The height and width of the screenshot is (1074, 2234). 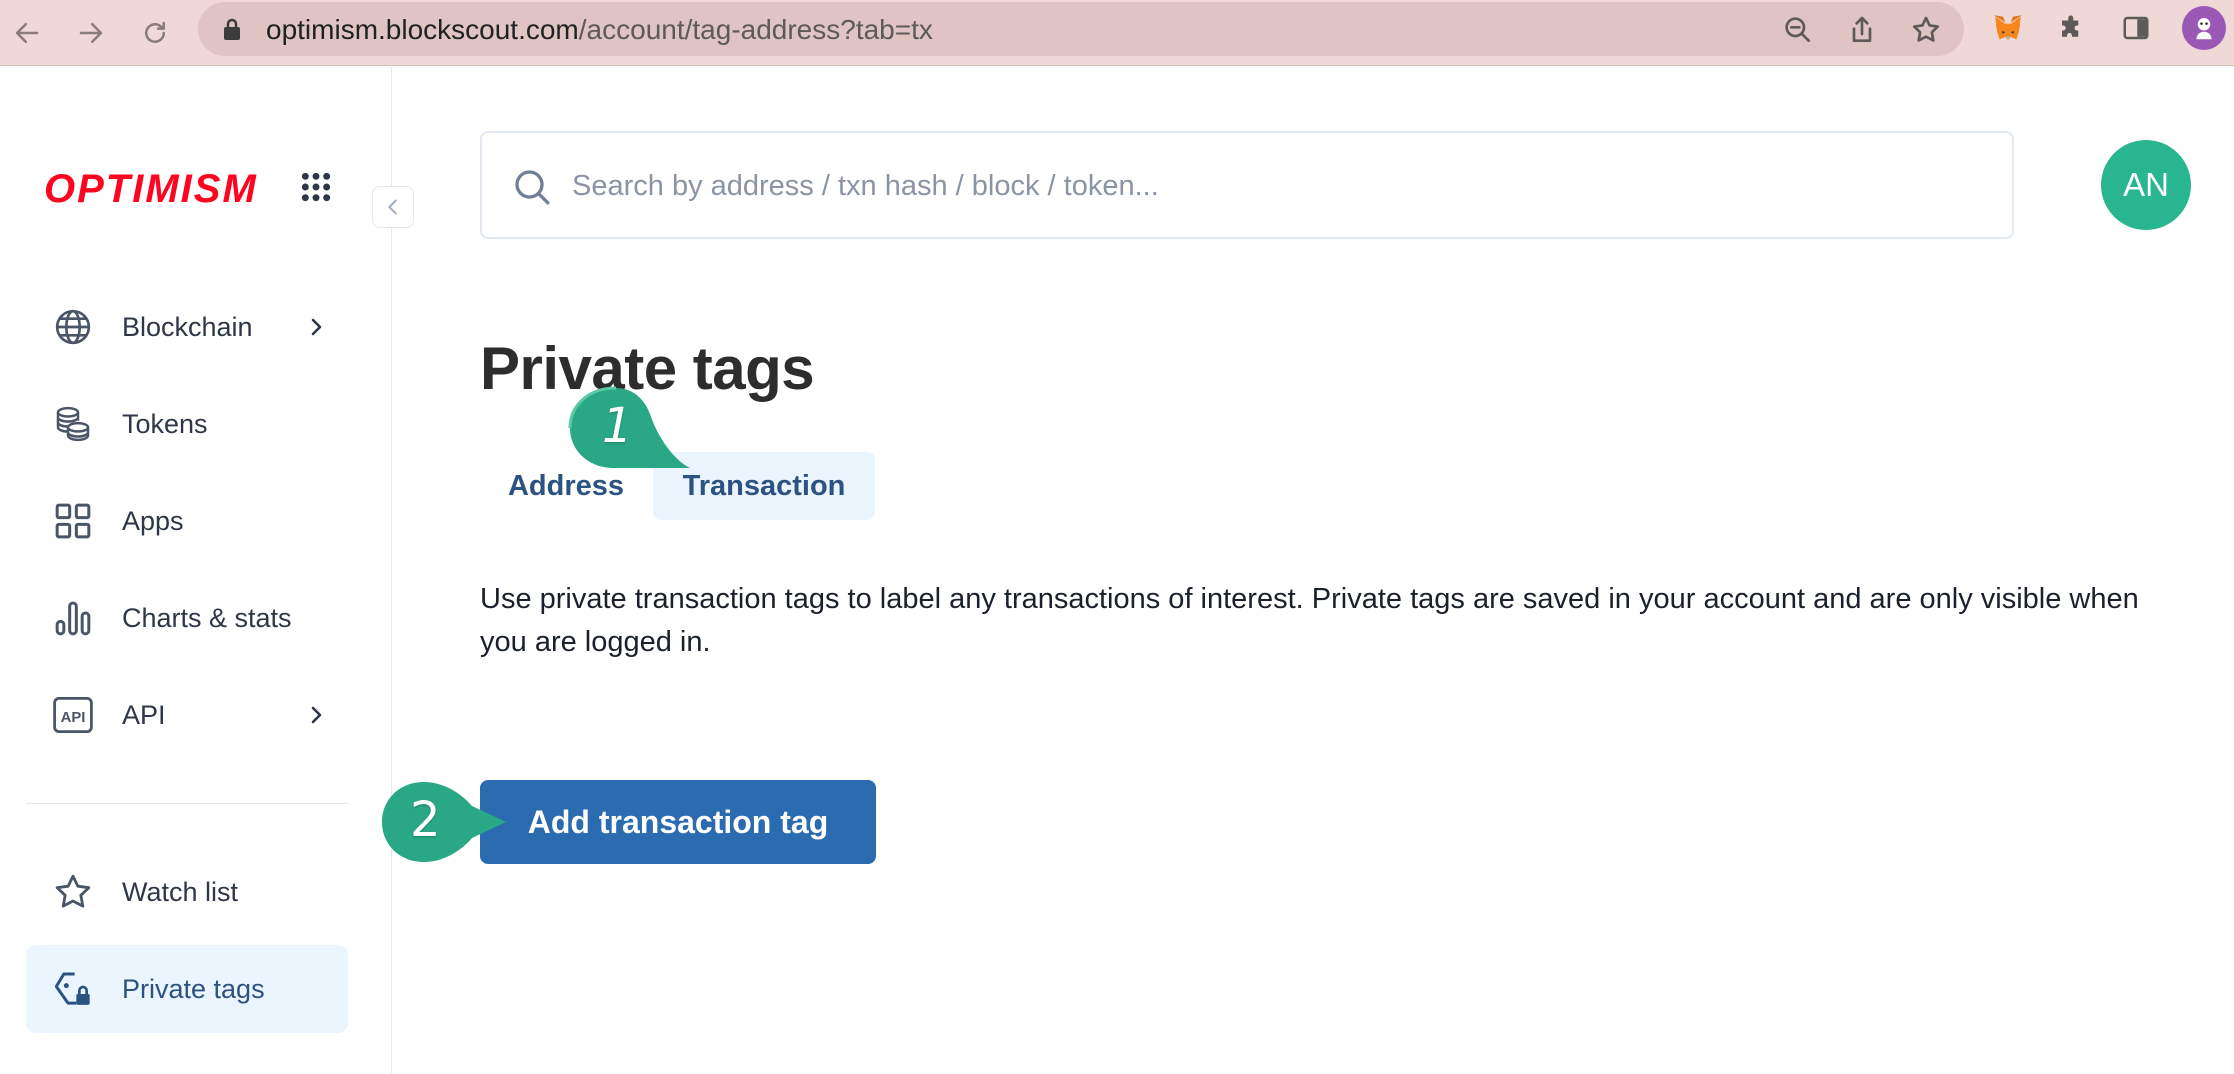 What do you see at coordinates (27, 33) in the screenshot?
I see `back-icon` at bounding box center [27, 33].